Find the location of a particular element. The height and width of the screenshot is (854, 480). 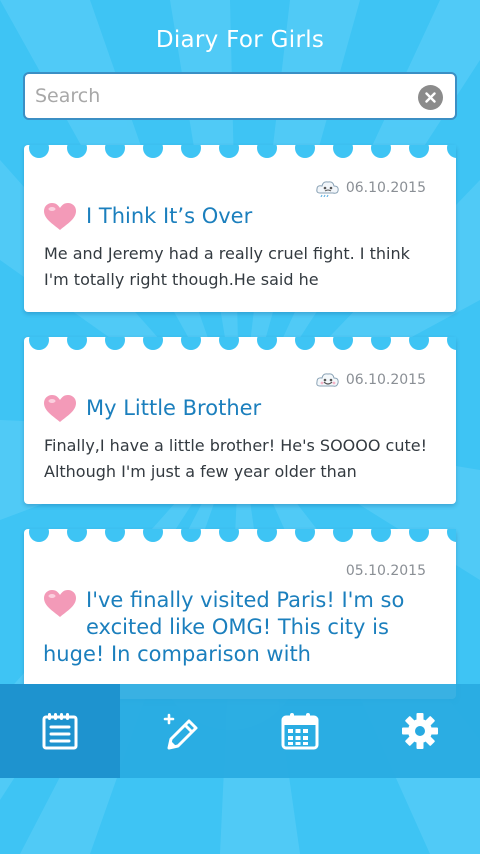

app-header: Diary For Girls is located at coordinates (240, 40).